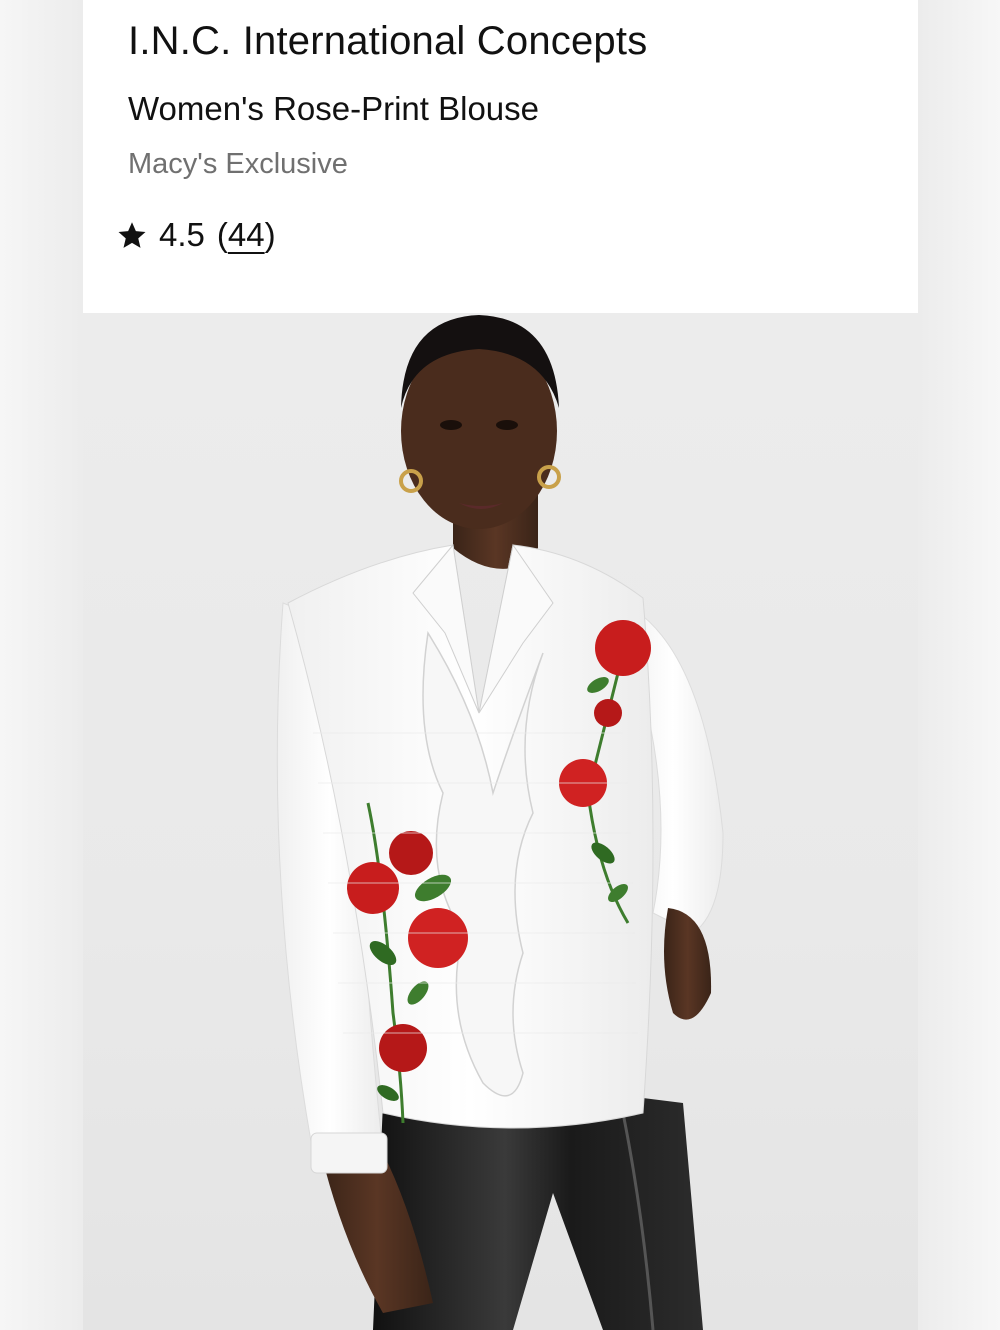 Image resolution: width=1000 pixels, height=1330 pixels. I want to click on review-count-link: 44, so click(246, 235).